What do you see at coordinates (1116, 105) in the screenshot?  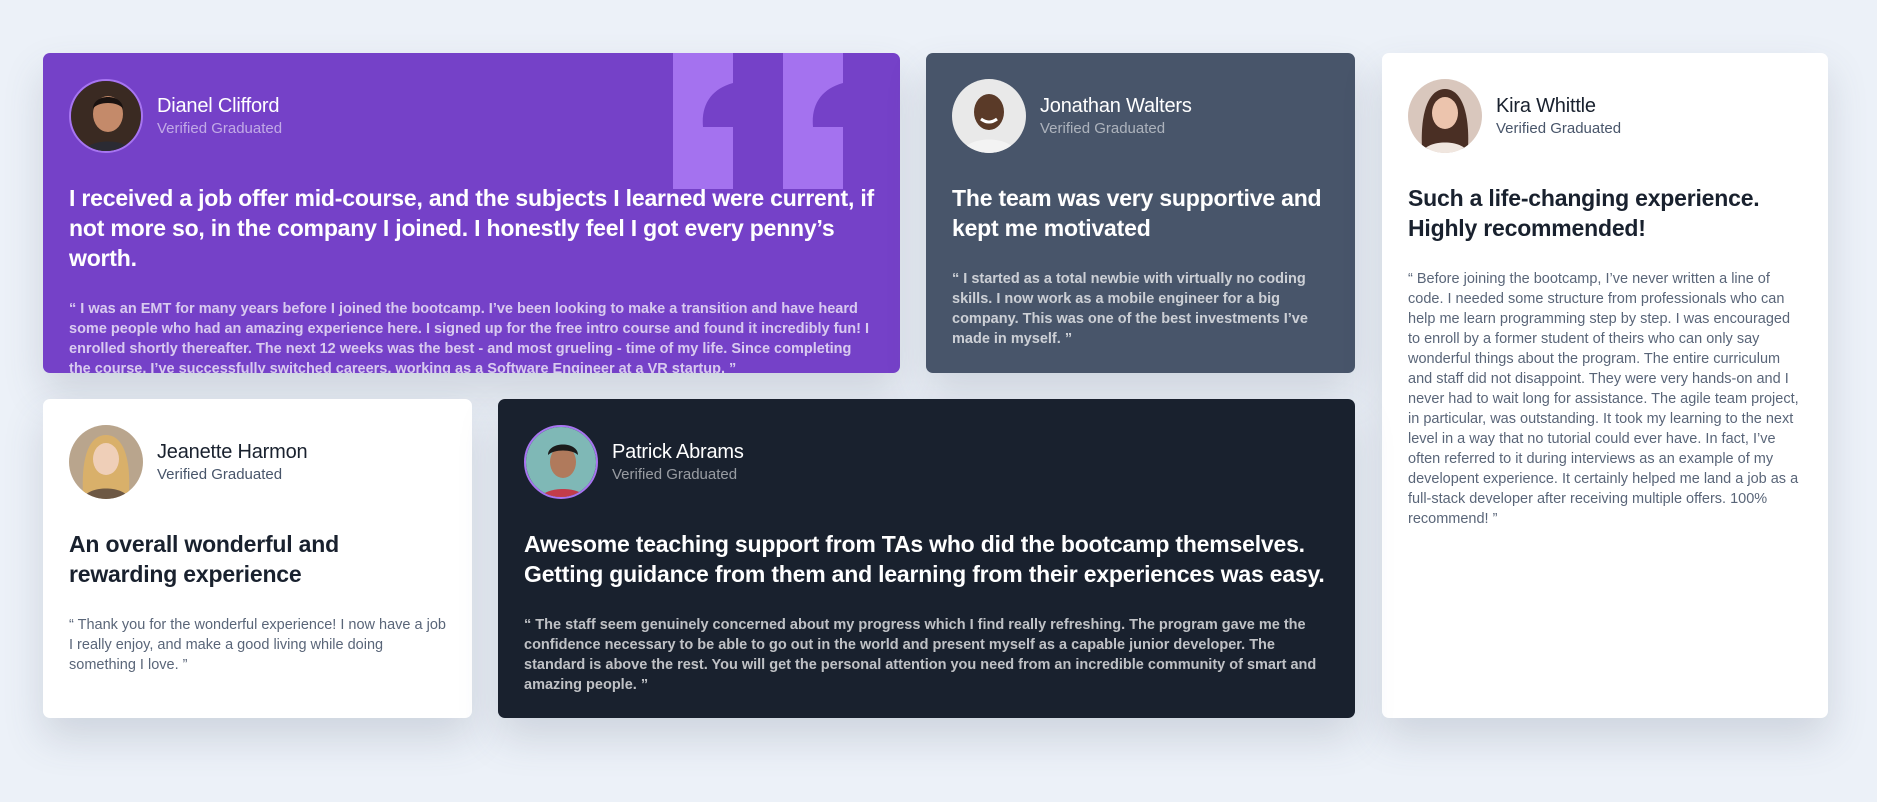 I see `author-name: Jonathan Walters` at bounding box center [1116, 105].